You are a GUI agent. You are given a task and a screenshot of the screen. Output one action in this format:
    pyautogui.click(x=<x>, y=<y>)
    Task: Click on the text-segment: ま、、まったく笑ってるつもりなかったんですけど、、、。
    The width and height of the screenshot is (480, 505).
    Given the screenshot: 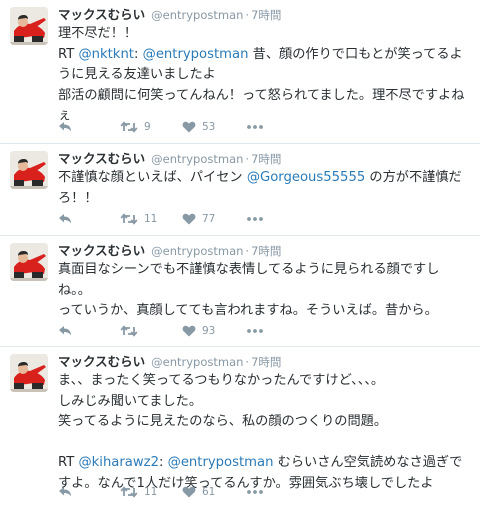 What is the action you would take?
    pyautogui.click(x=221, y=380)
    